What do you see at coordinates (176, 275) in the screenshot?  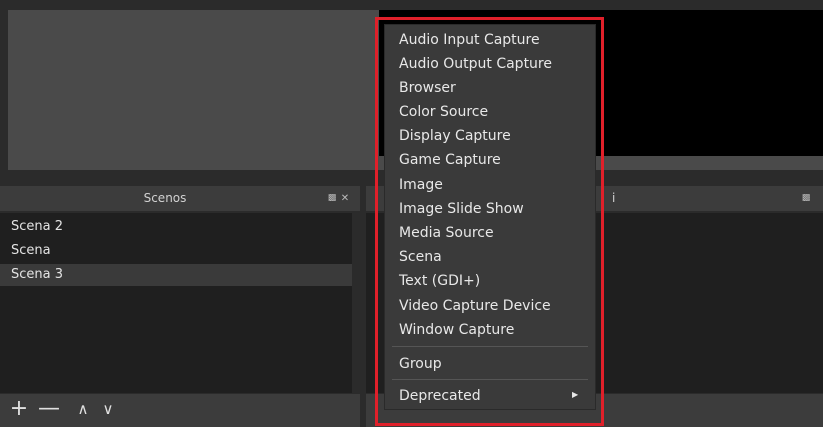 I see `scene-item-selected: Scena 3` at bounding box center [176, 275].